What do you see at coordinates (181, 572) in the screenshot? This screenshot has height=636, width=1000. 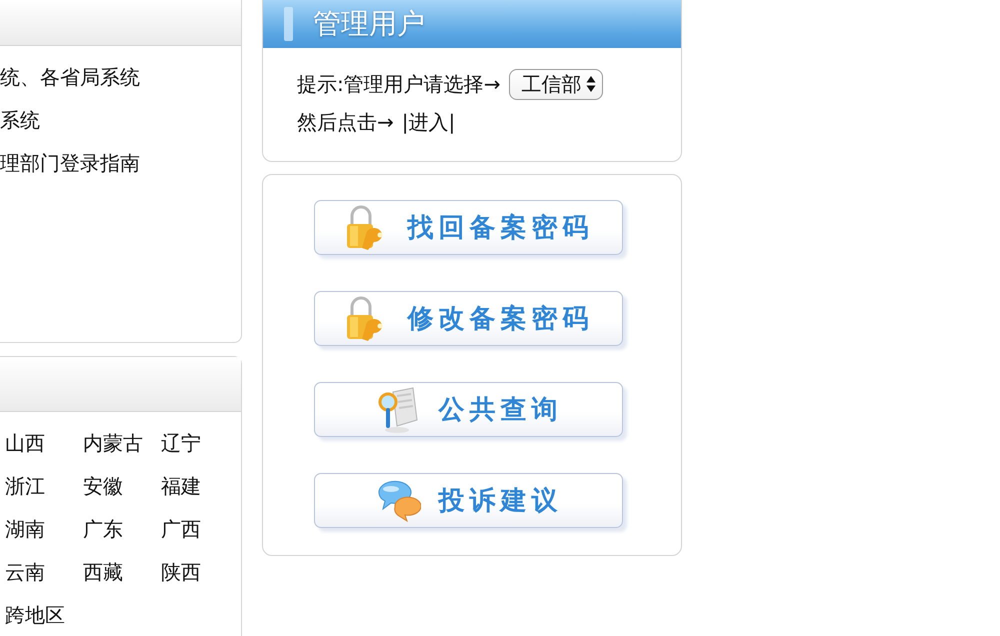 I see `region-link: 陕西` at bounding box center [181, 572].